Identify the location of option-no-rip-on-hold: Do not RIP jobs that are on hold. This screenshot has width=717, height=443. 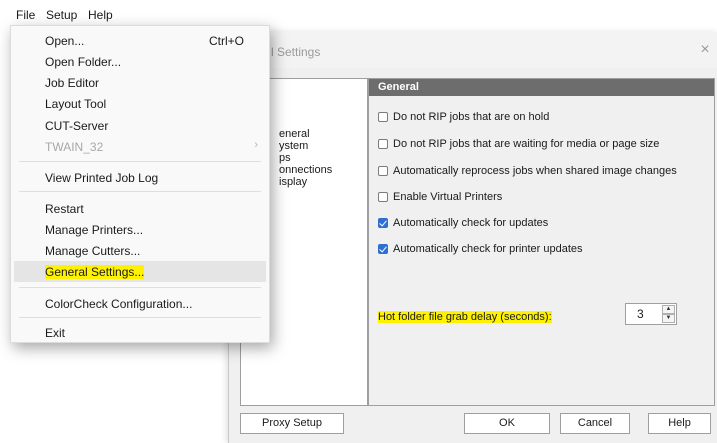
(463, 117).